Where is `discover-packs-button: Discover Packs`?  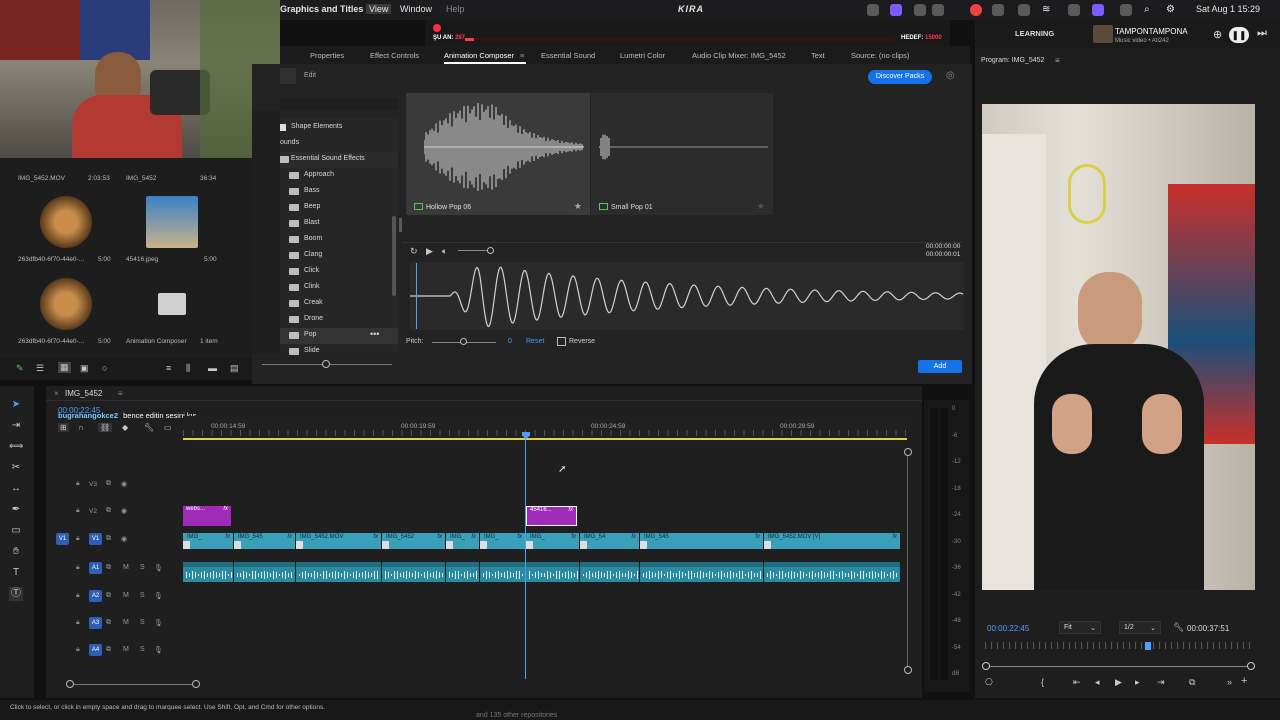 discover-packs-button: Discover Packs is located at coordinates (900, 77).